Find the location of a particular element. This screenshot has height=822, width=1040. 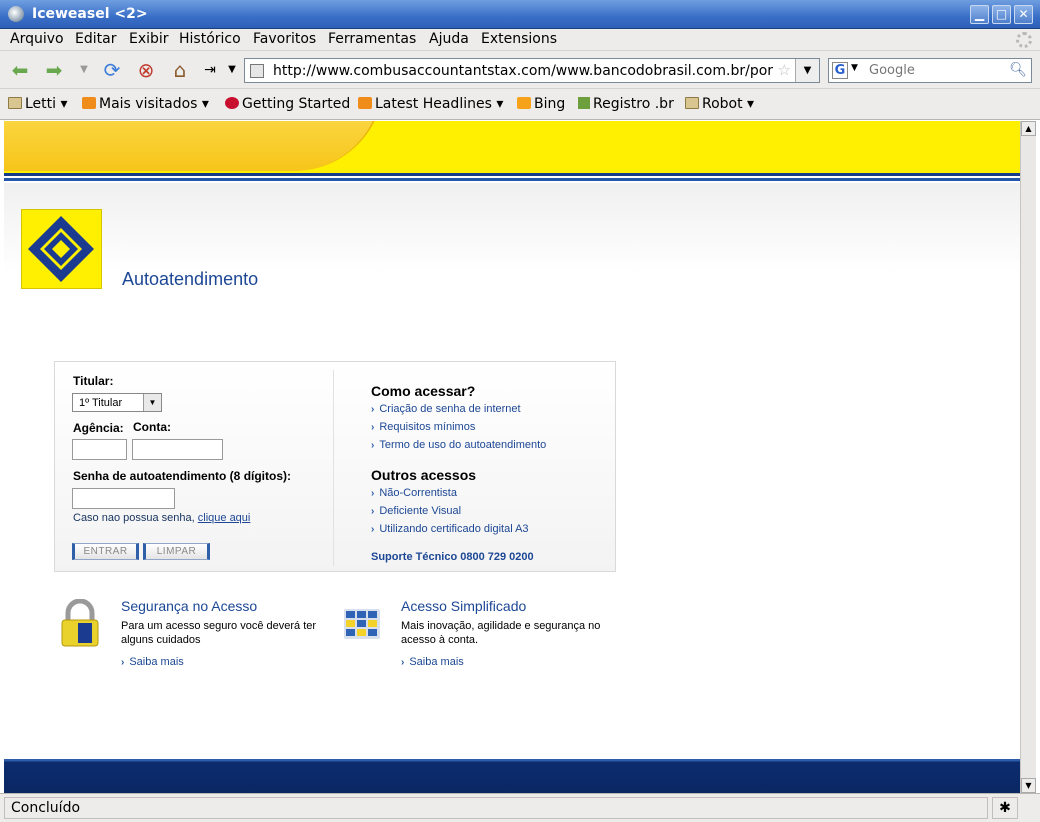

minimize-button: ▁ is located at coordinates (979, 14).